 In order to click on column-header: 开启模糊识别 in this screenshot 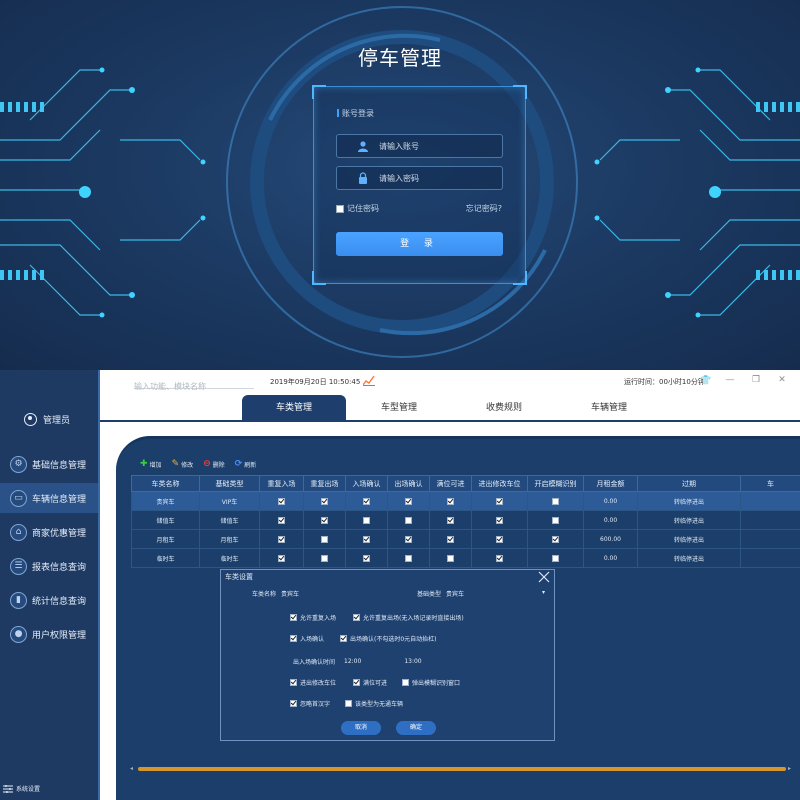, I will do `click(555, 483)`.